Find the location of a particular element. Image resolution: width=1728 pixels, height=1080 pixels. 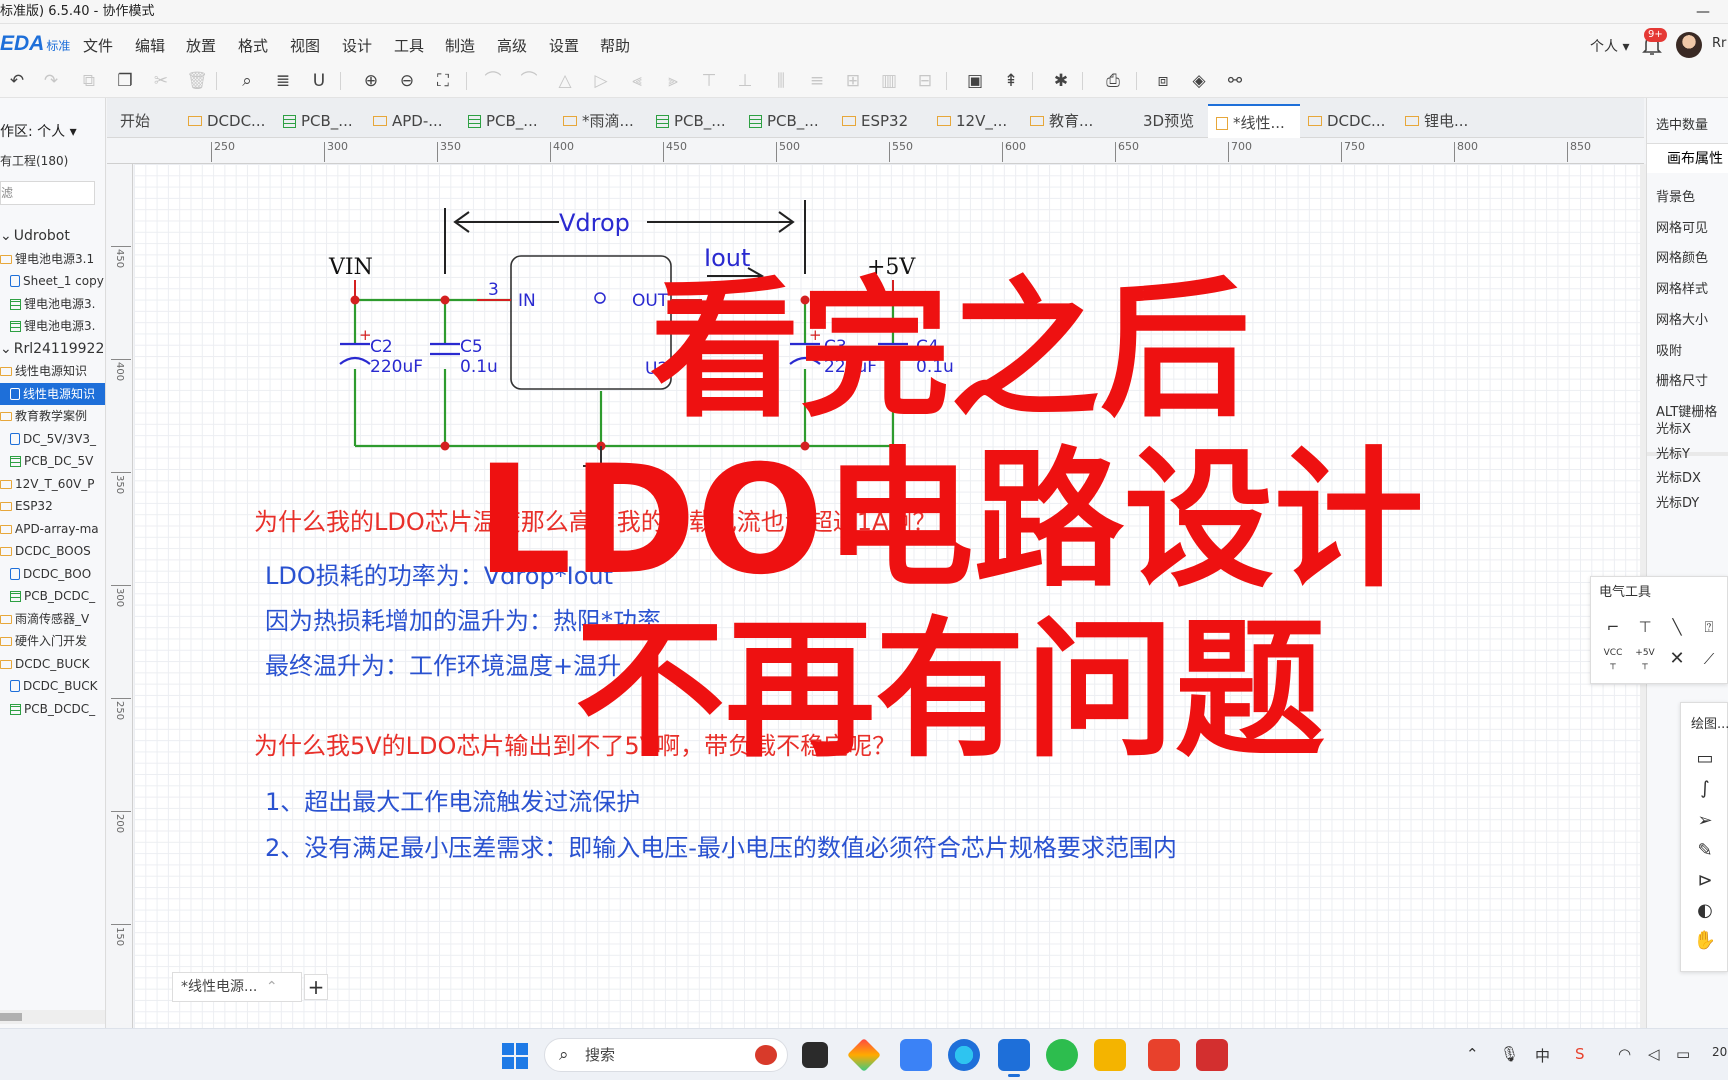

menu-file: 文件 is located at coordinates (98, 45).